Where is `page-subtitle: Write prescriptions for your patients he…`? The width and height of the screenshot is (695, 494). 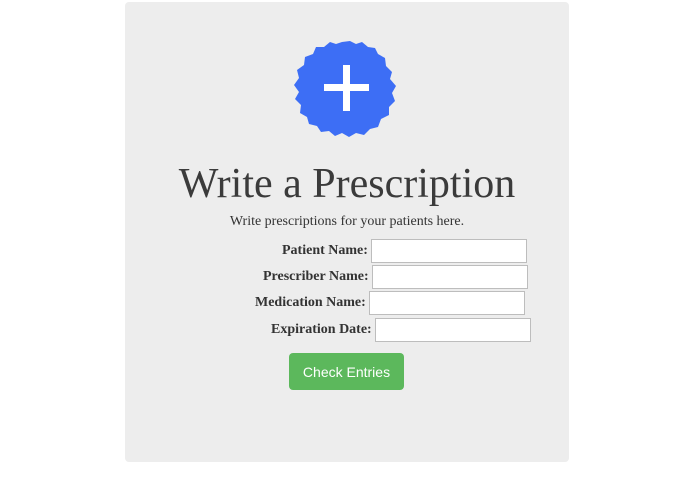 page-subtitle: Write prescriptions for your patients he… is located at coordinates (347, 221).